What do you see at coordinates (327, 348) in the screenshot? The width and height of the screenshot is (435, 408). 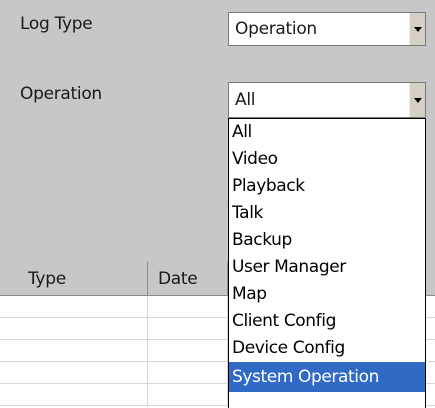 I see `dropdown-option-device-config: Device Config` at bounding box center [327, 348].